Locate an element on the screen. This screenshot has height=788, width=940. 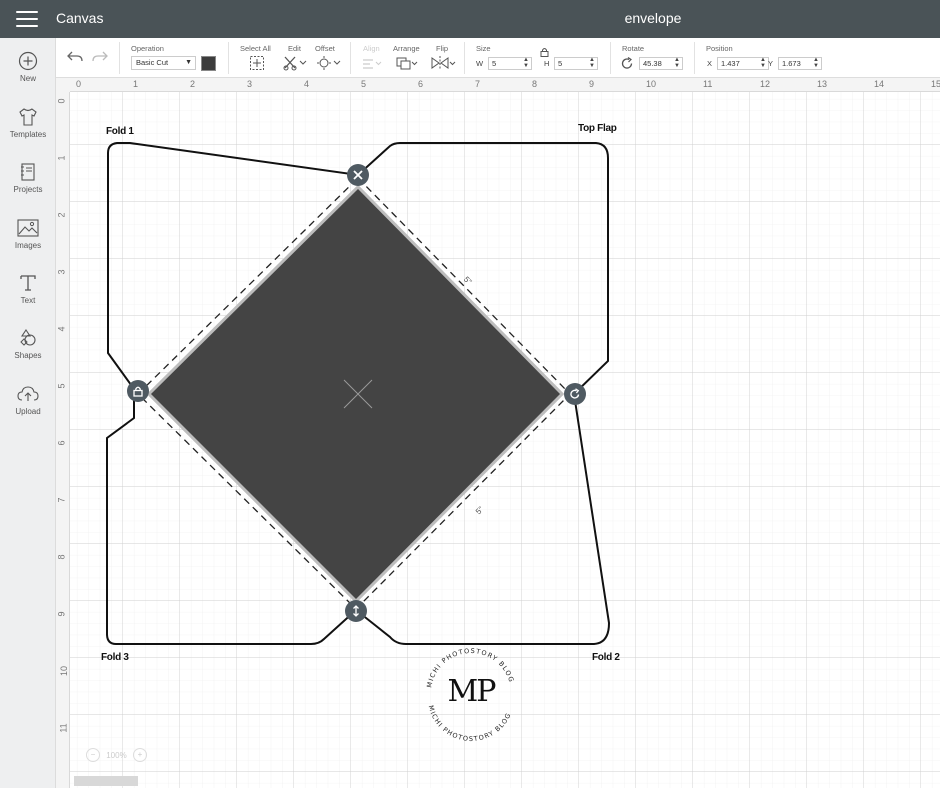
sidebar-item-label: Upload is located at coordinates (28, 411).